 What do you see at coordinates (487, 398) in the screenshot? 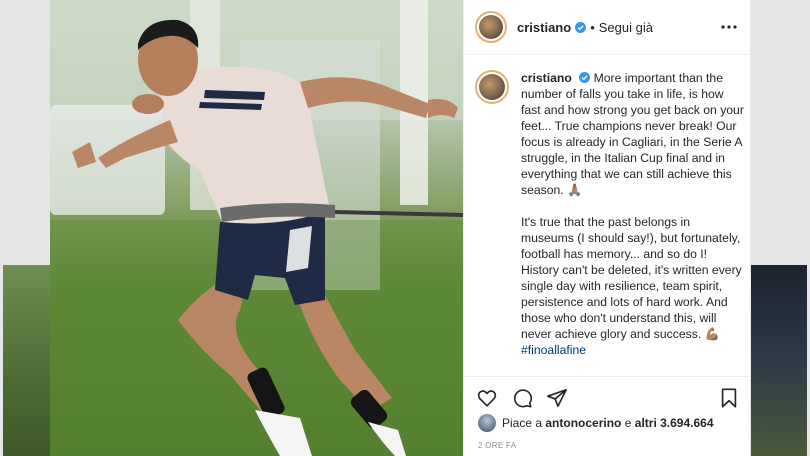
I see `heart-icon` at bounding box center [487, 398].